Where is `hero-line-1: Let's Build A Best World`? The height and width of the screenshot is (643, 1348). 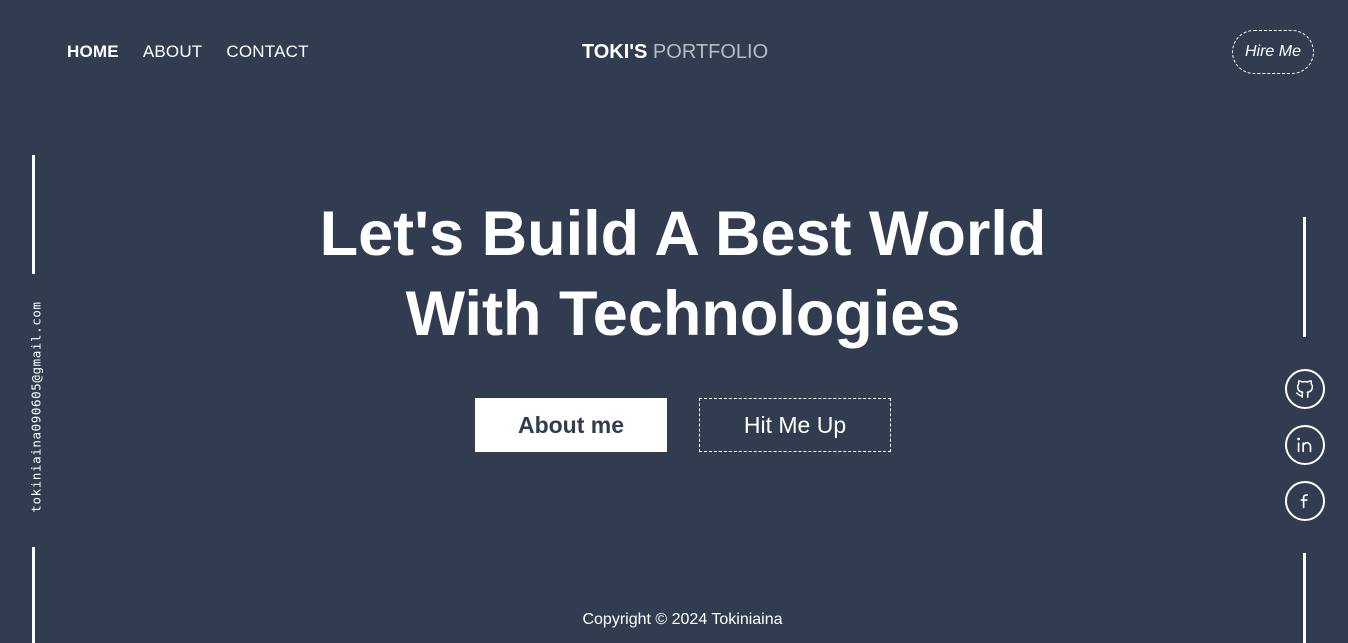
hero-line-1: Let's Build A Best World is located at coordinates (683, 234).